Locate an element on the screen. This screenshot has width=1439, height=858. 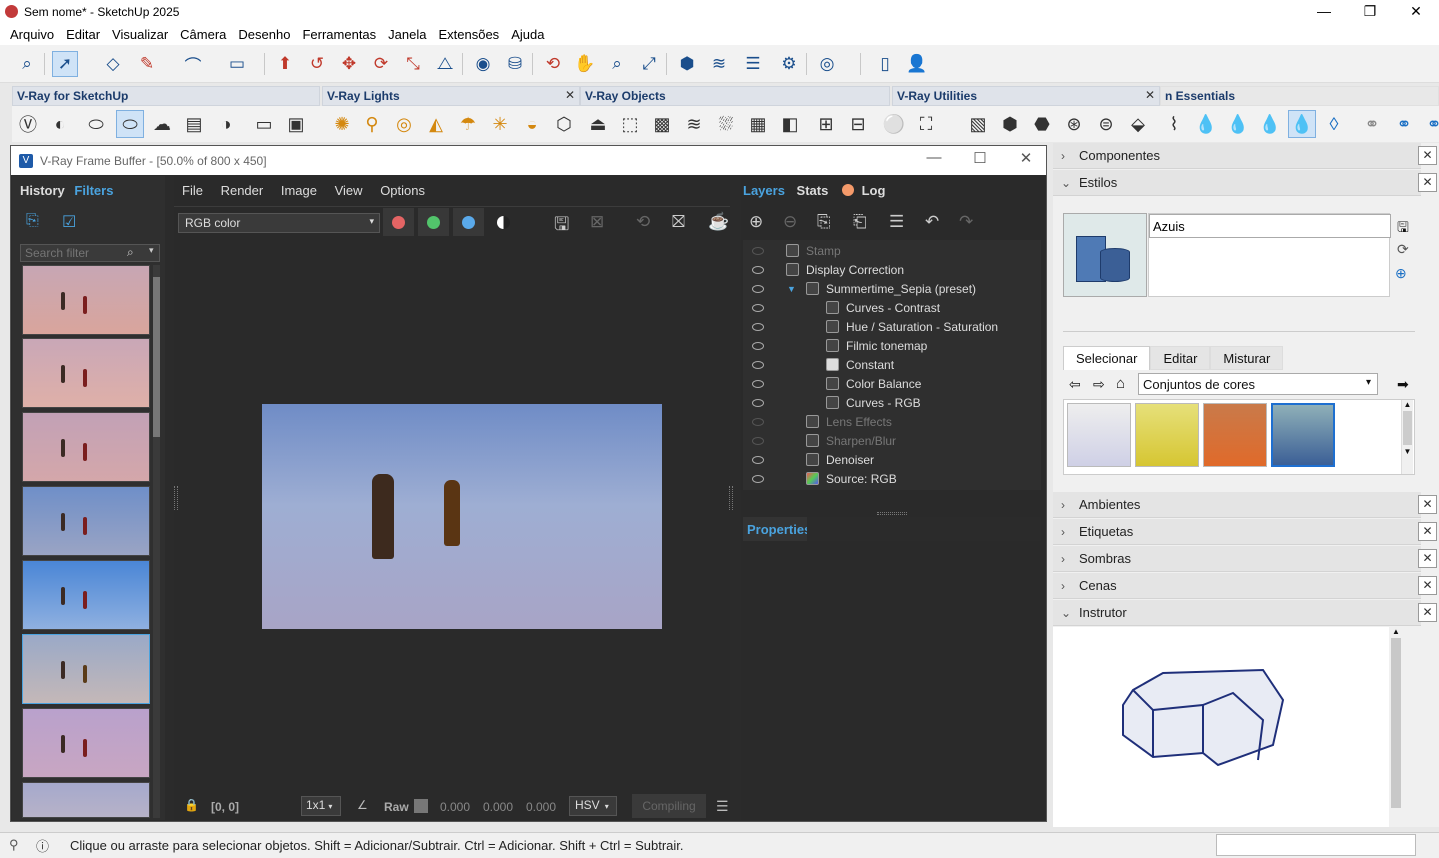
dome-light-icon: ✺ is located at coordinates (342, 124).